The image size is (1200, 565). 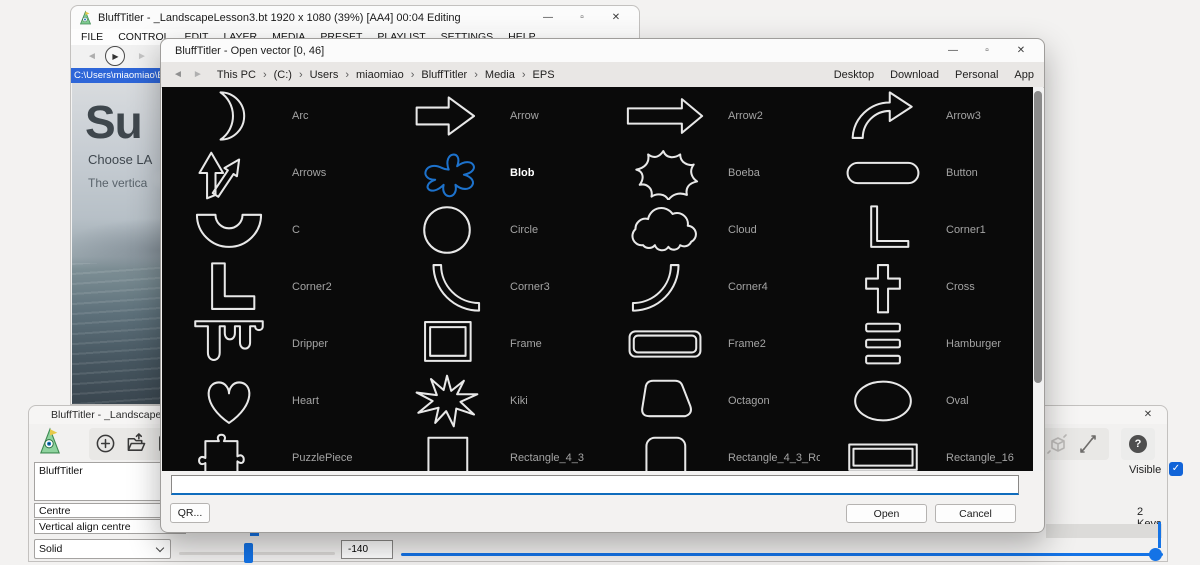 I want to click on play-button: ▶, so click(x=115, y=56).